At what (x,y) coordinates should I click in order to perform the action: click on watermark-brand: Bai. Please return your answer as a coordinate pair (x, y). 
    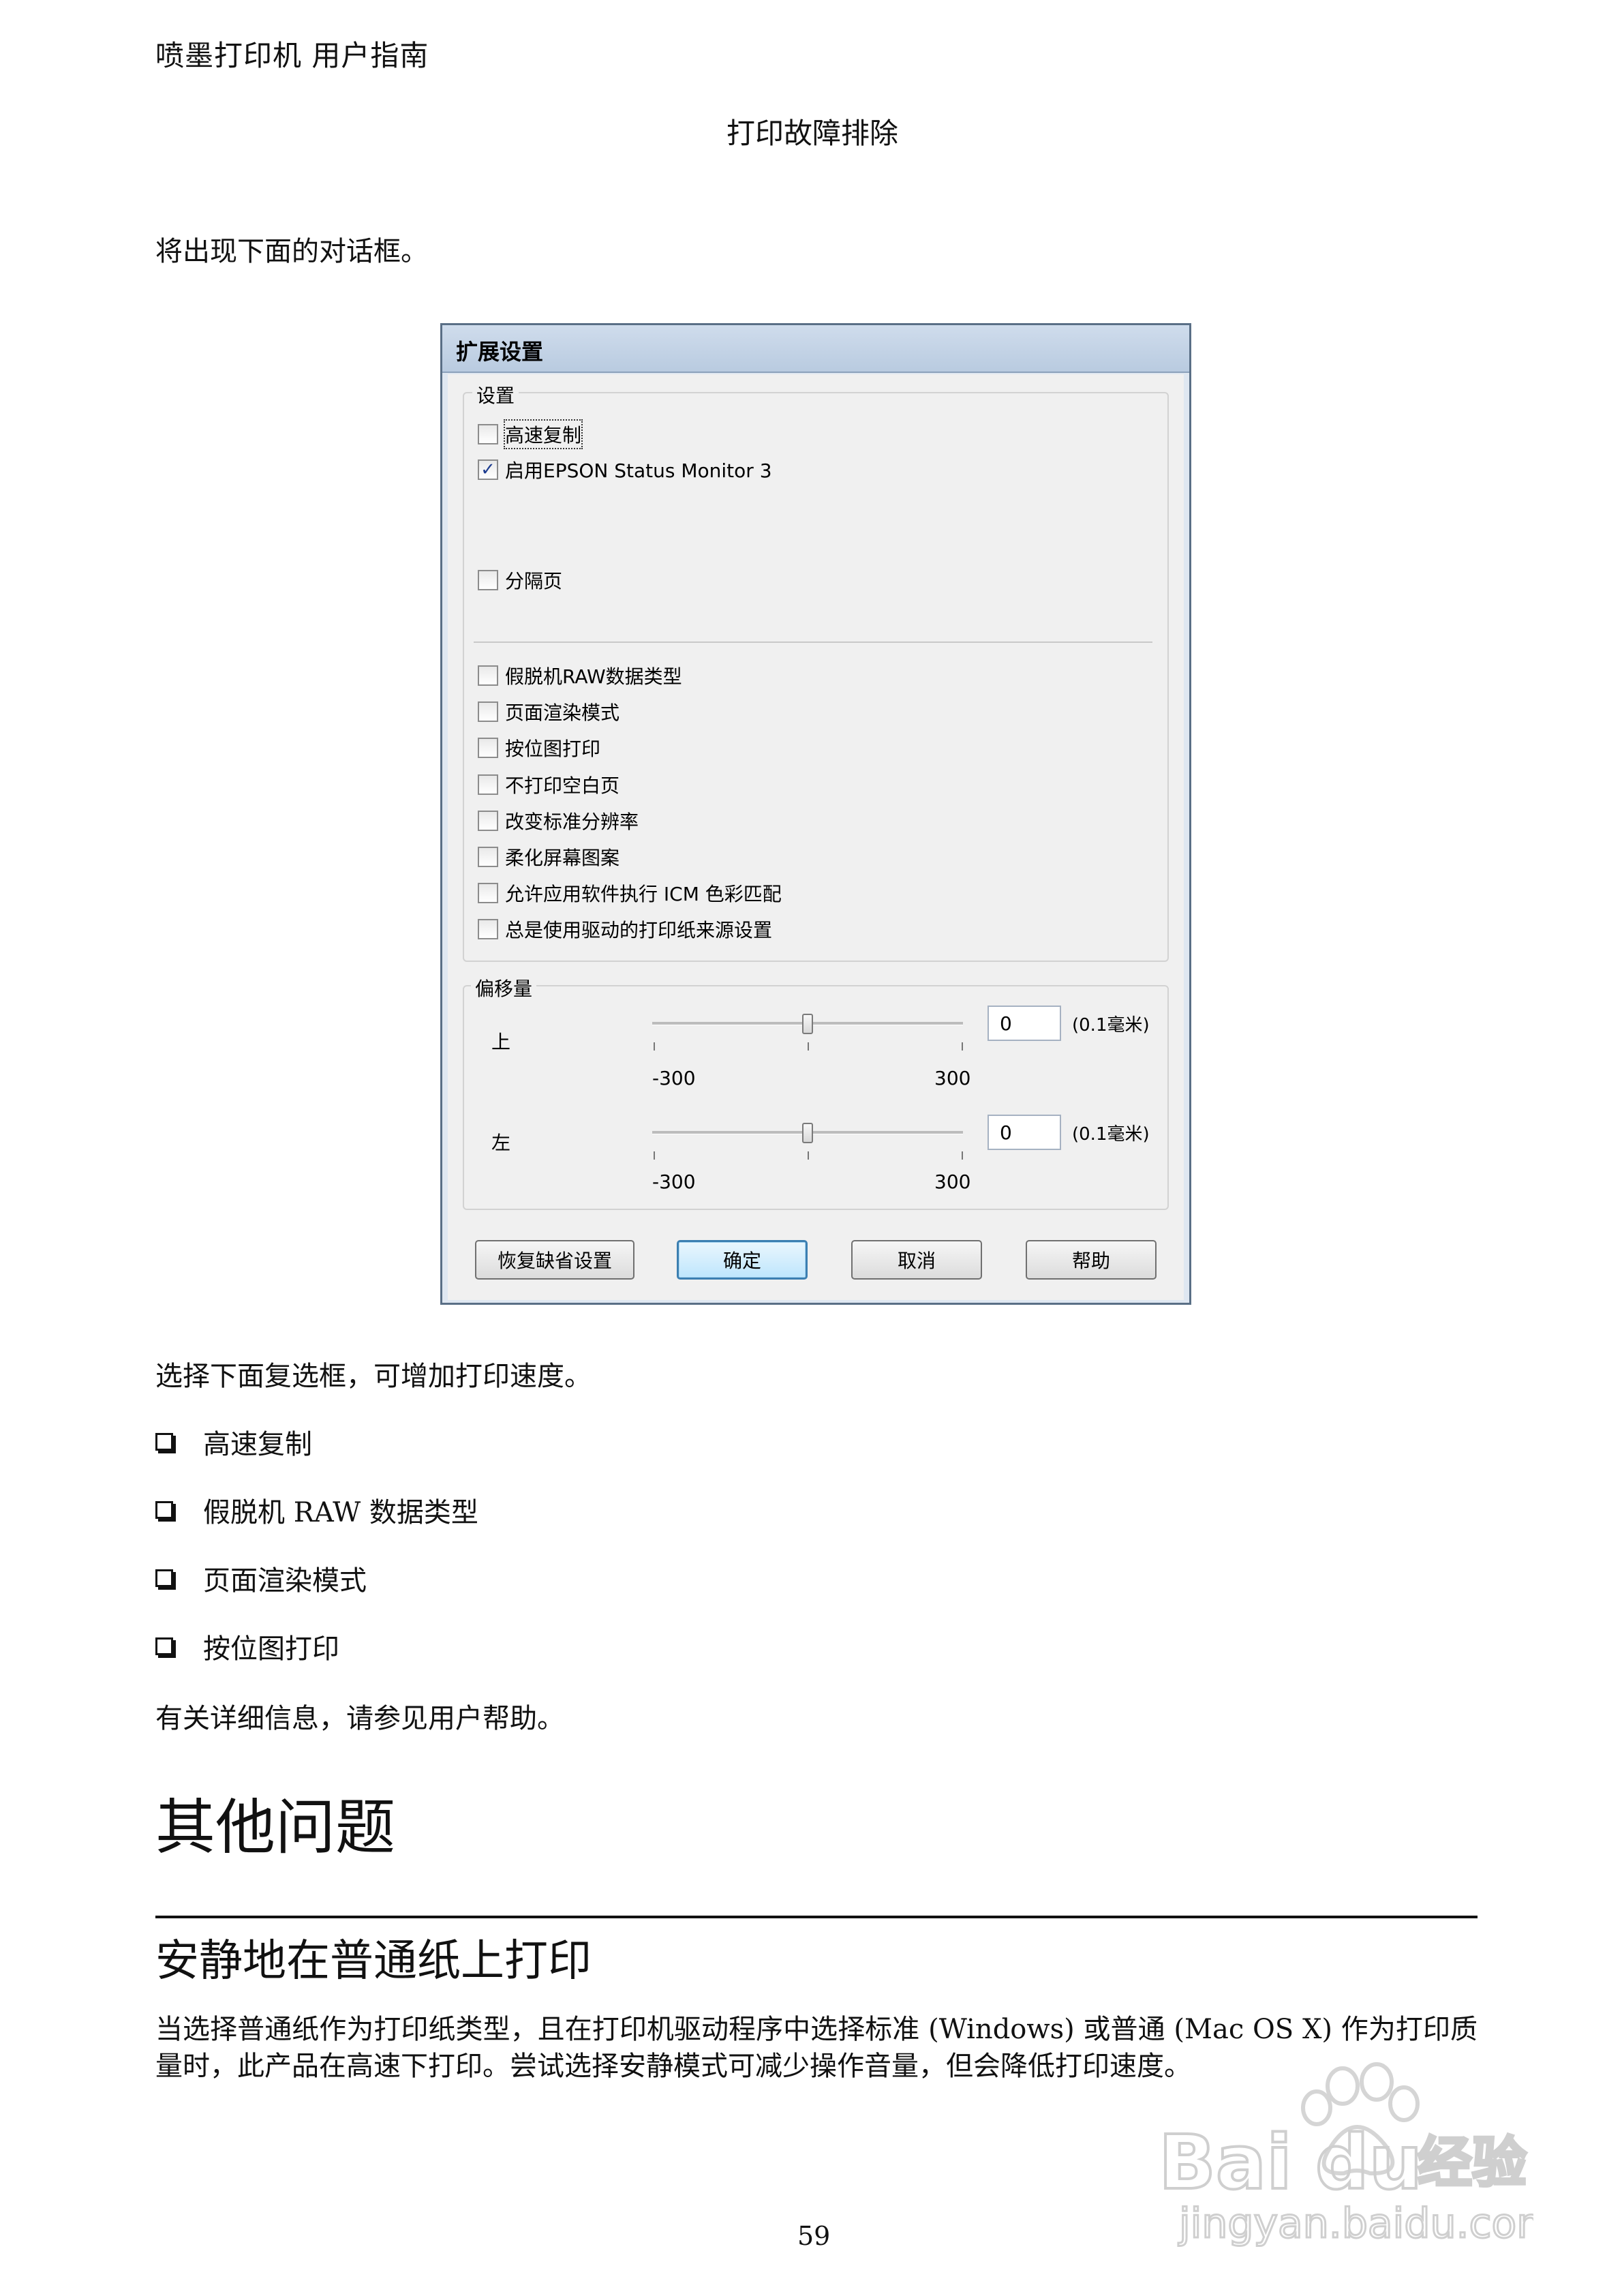
    Looking at the image, I should click on (1225, 2162).